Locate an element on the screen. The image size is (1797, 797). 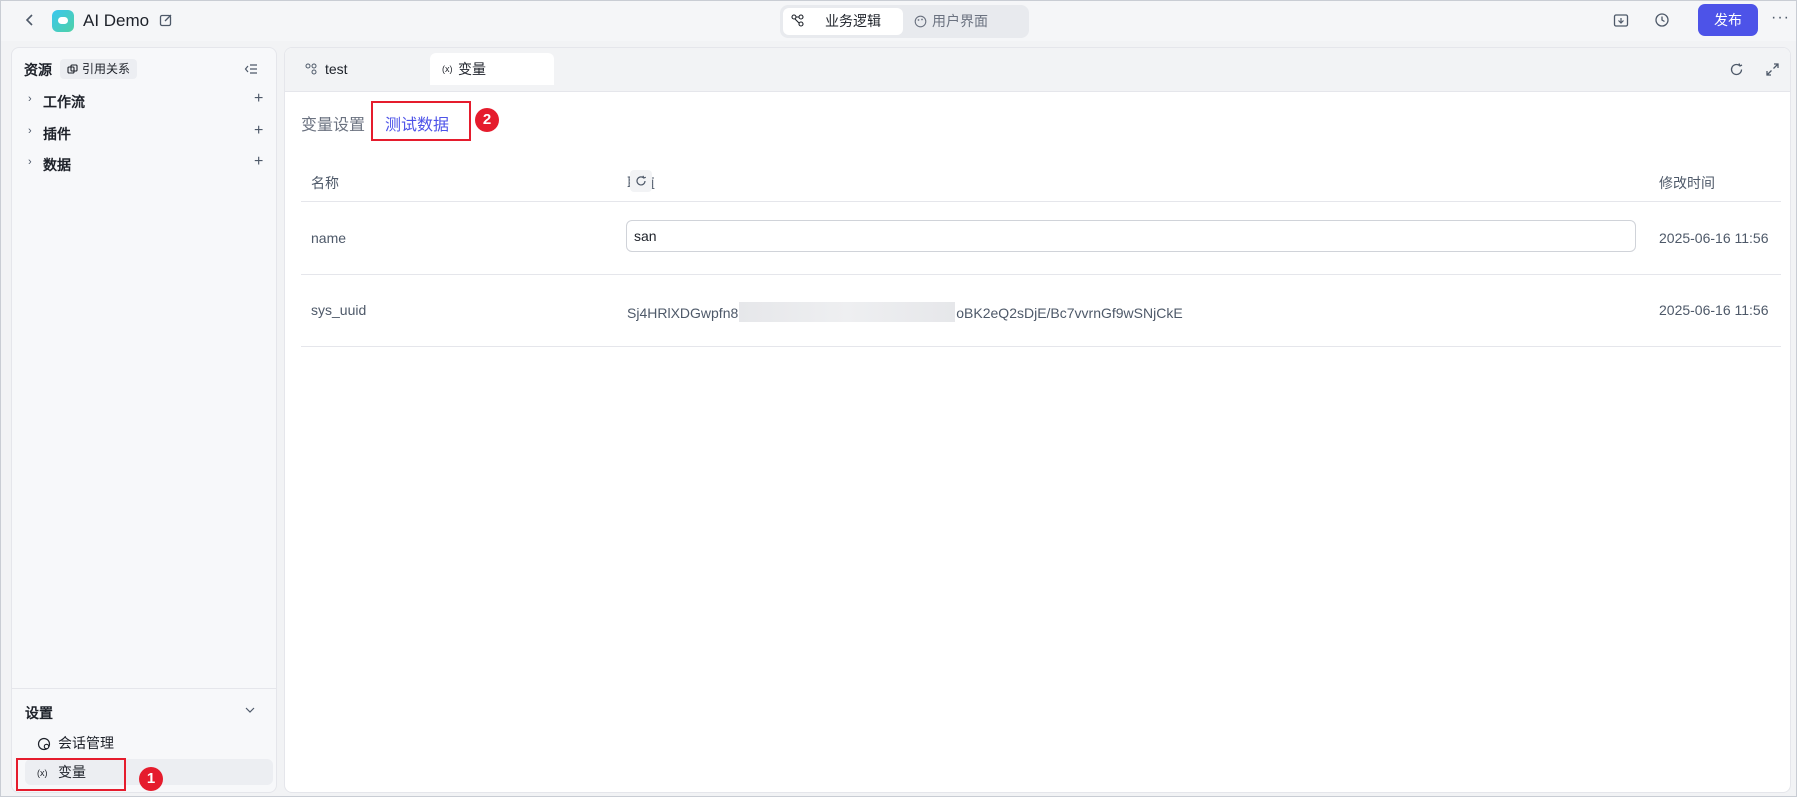
conversation-icon is located at coordinates (44, 744).